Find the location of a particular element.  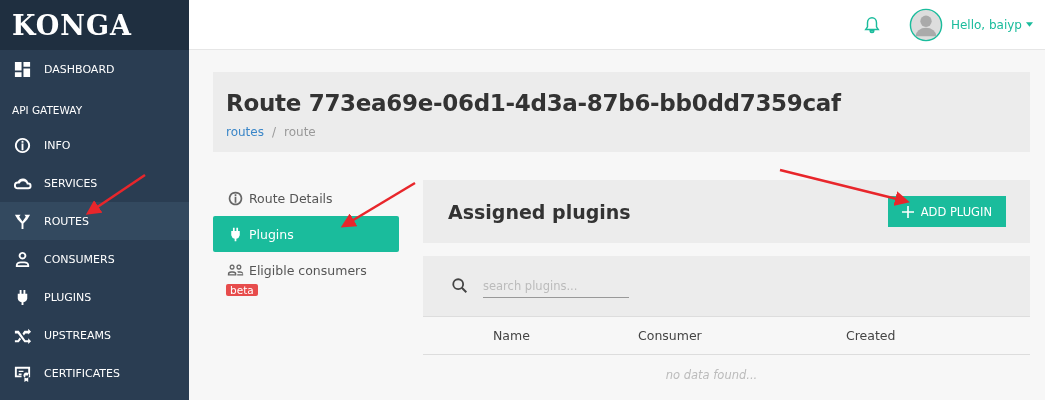

tab: Eligible consumers is located at coordinates (306, 270).